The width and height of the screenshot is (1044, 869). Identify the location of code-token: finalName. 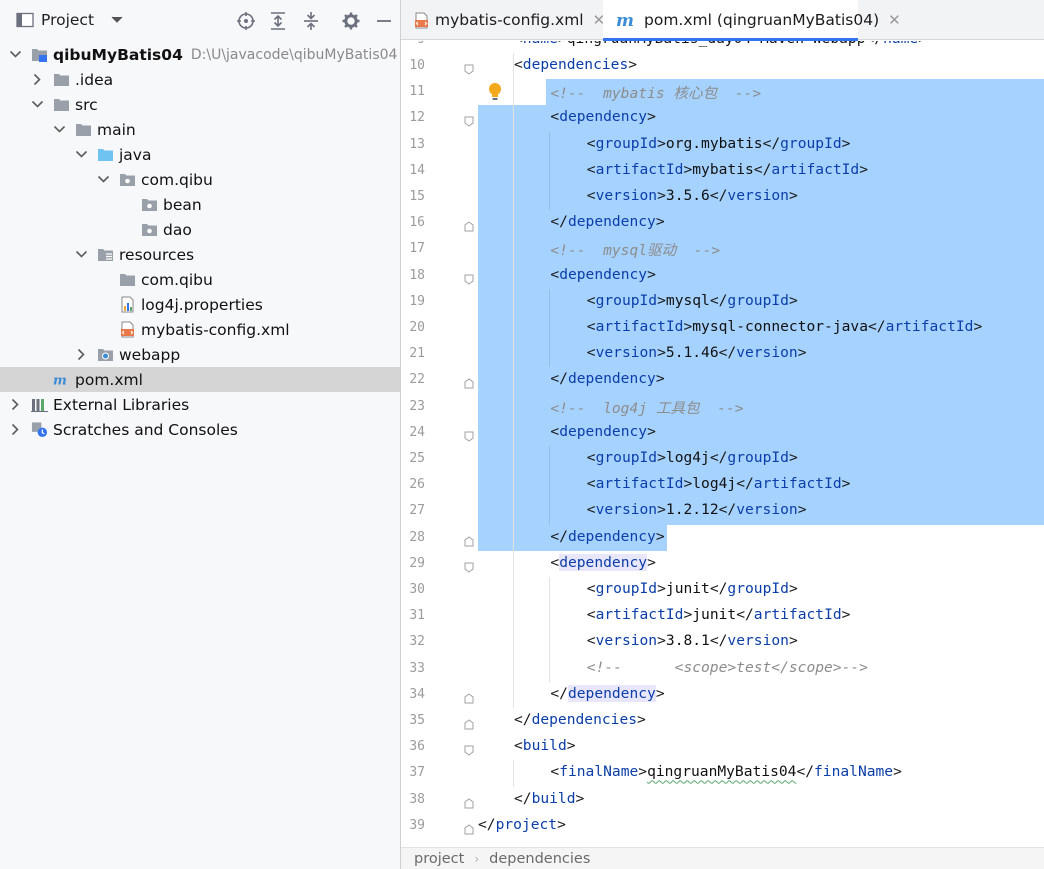
(854, 772).